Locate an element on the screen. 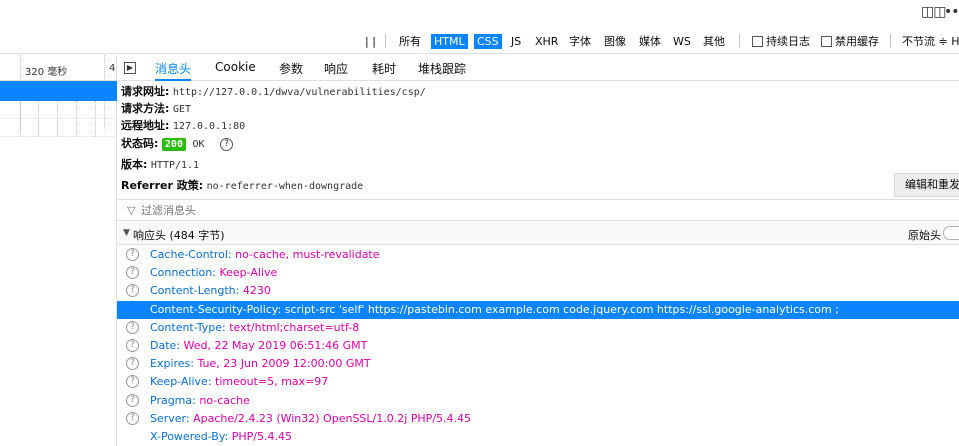 The image size is (959, 446). header-entry: Expires: Tue, 23 Jun 2009 12:00:00 GMT is located at coordinates (260, 363).